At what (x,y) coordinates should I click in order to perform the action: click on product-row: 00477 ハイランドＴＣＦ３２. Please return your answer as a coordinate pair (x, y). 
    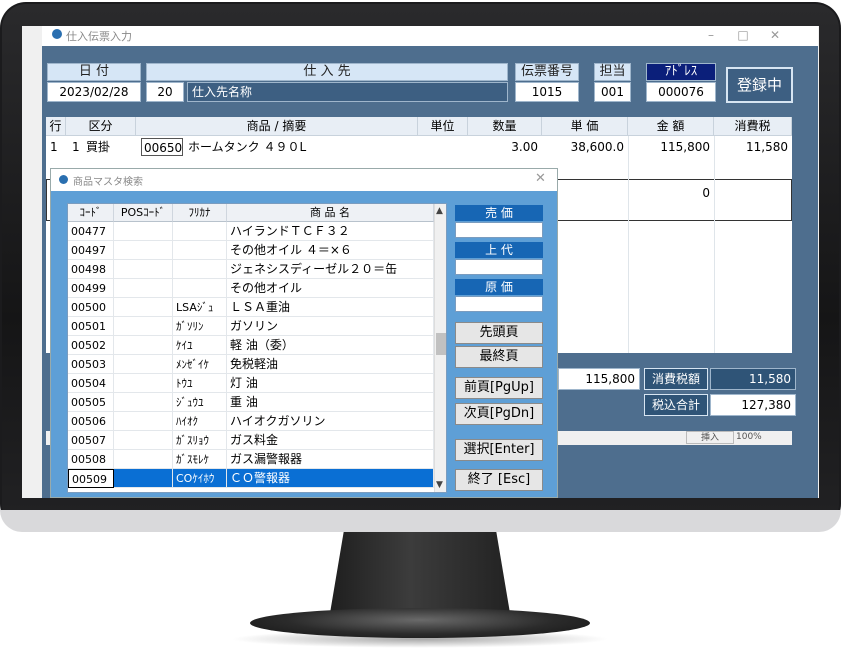
    Looking at the image, I should click on (251, 231).